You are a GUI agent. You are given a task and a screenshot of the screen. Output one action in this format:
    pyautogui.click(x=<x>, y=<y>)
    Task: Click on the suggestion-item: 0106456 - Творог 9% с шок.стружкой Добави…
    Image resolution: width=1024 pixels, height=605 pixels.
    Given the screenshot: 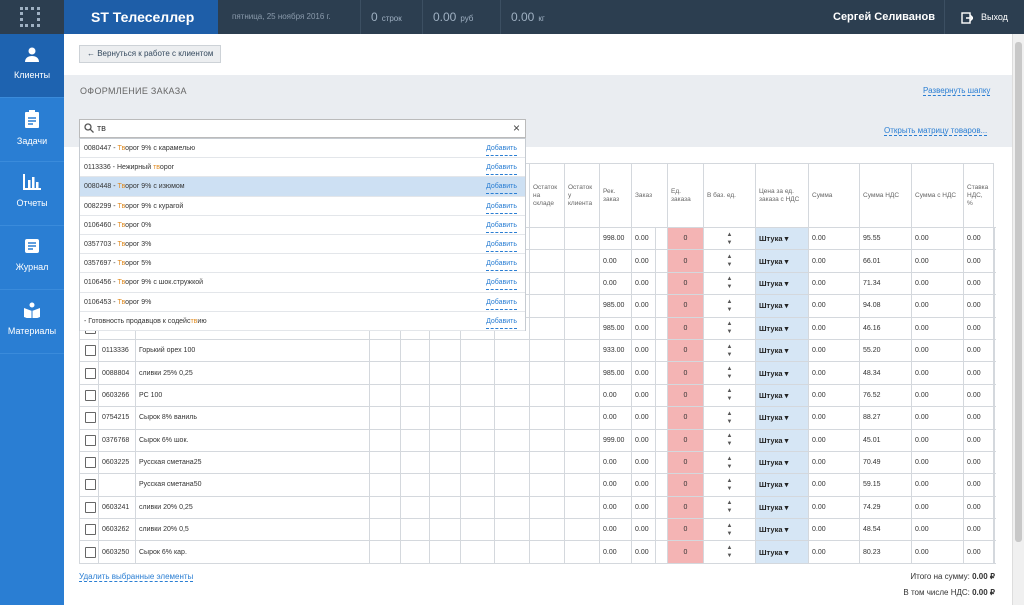 What is the action you would take?
    pyautogui.click(x=302, y=283)
    